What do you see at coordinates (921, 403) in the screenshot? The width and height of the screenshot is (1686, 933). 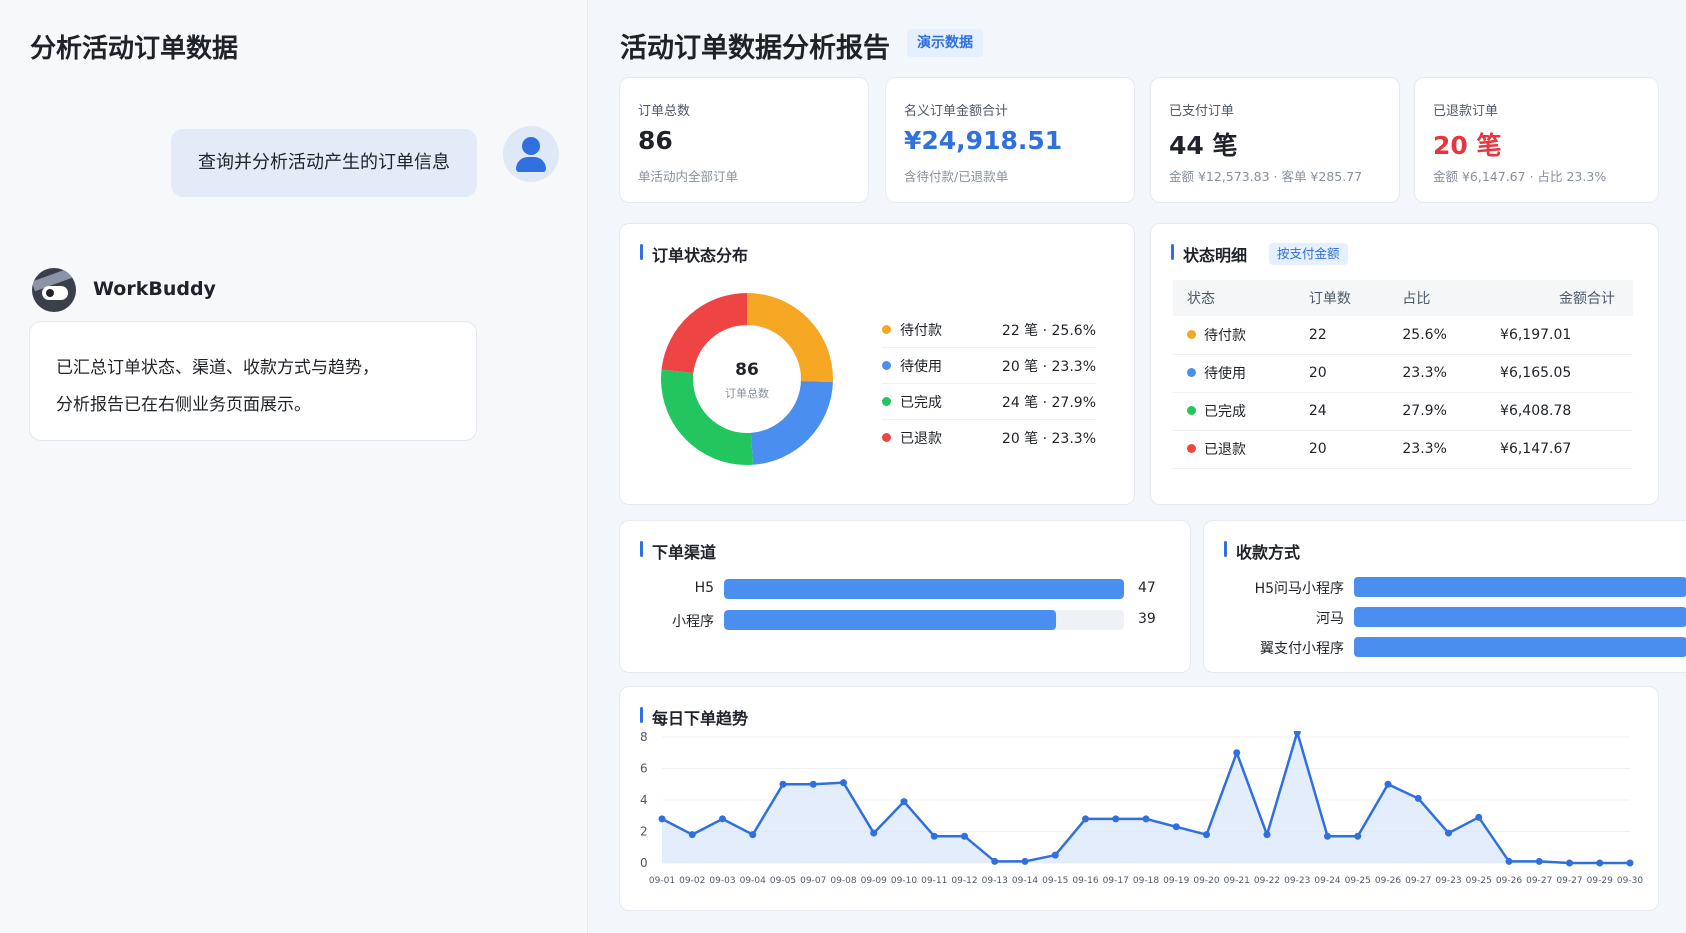 I see `legend-label: 已完成` at bounding box center [921, 403].